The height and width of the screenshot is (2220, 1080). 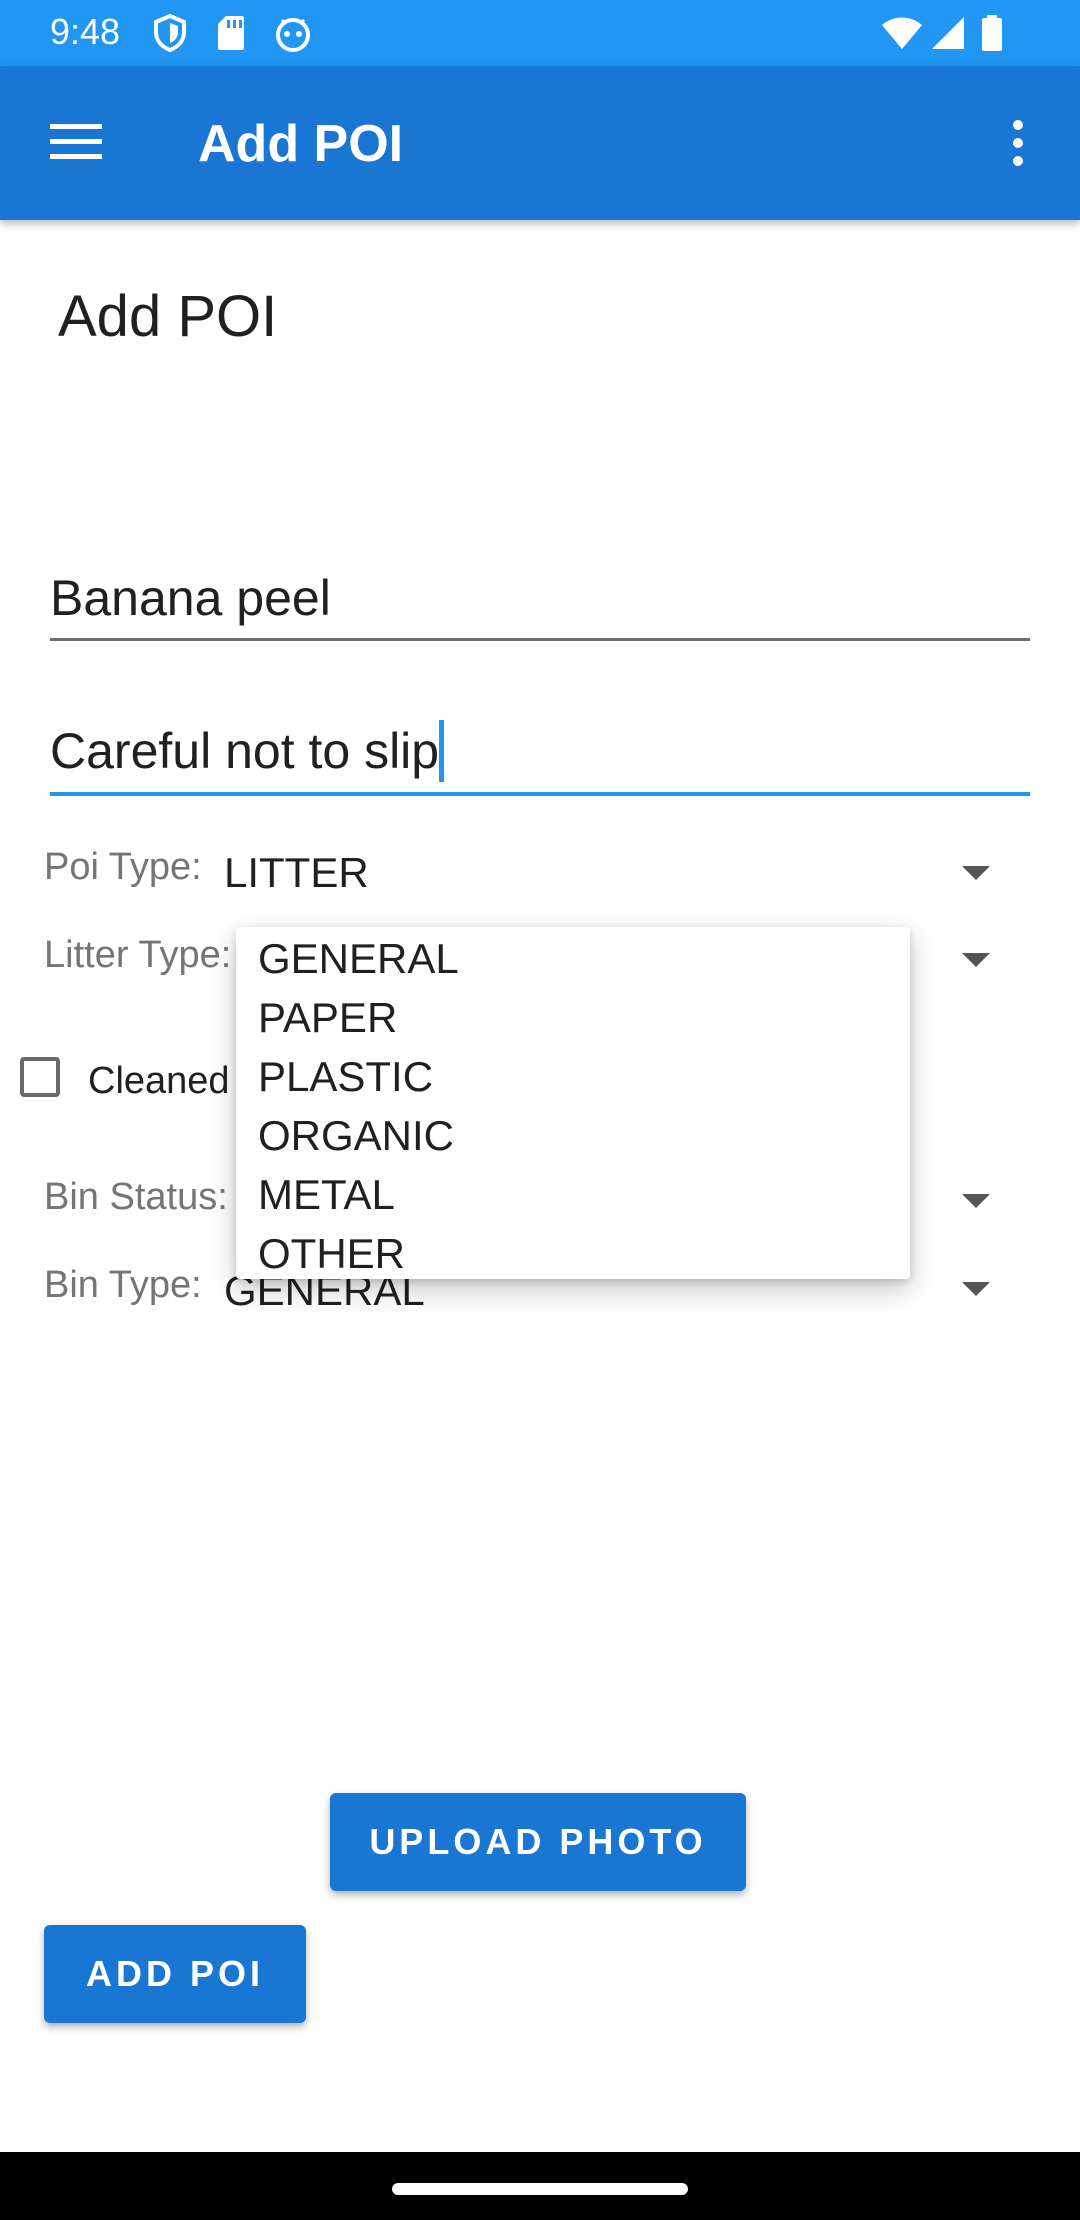 I want to click on description-field-value: Careful not to slip, so click(x=247, y=751).